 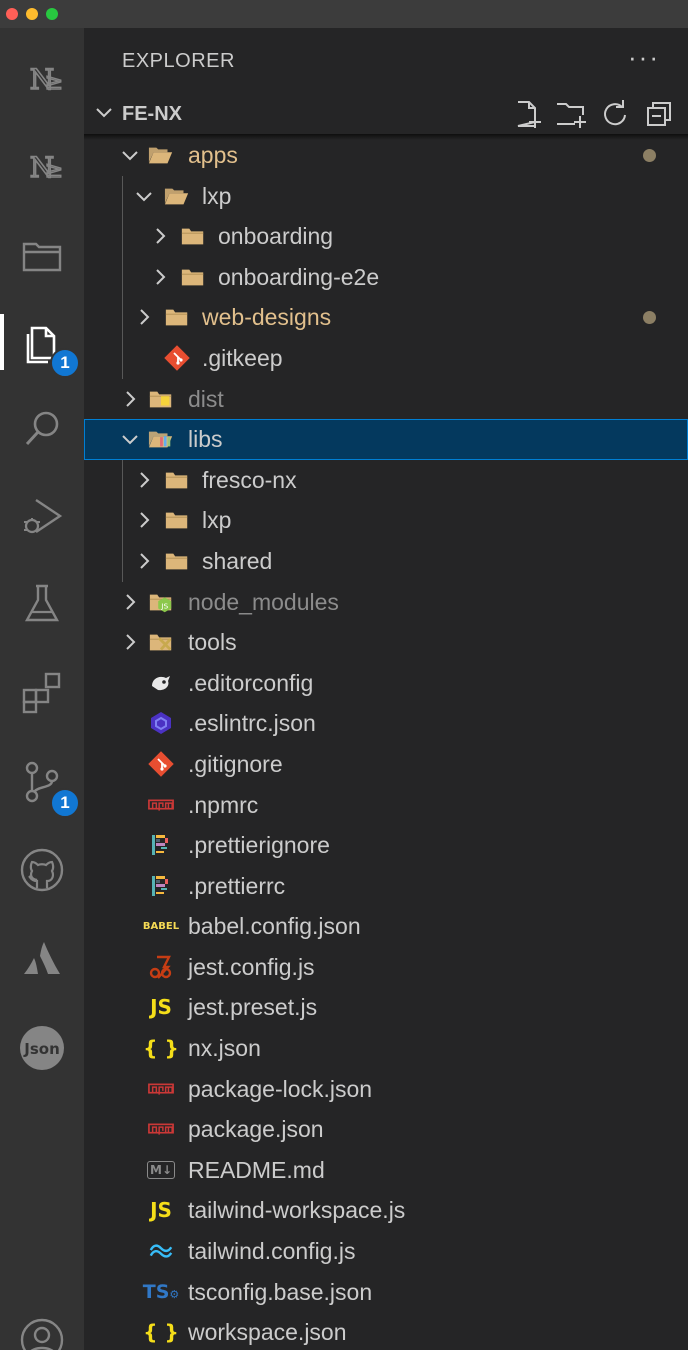 I want to click on file-type-label: TS⚙, so click(x=161, y=1291).